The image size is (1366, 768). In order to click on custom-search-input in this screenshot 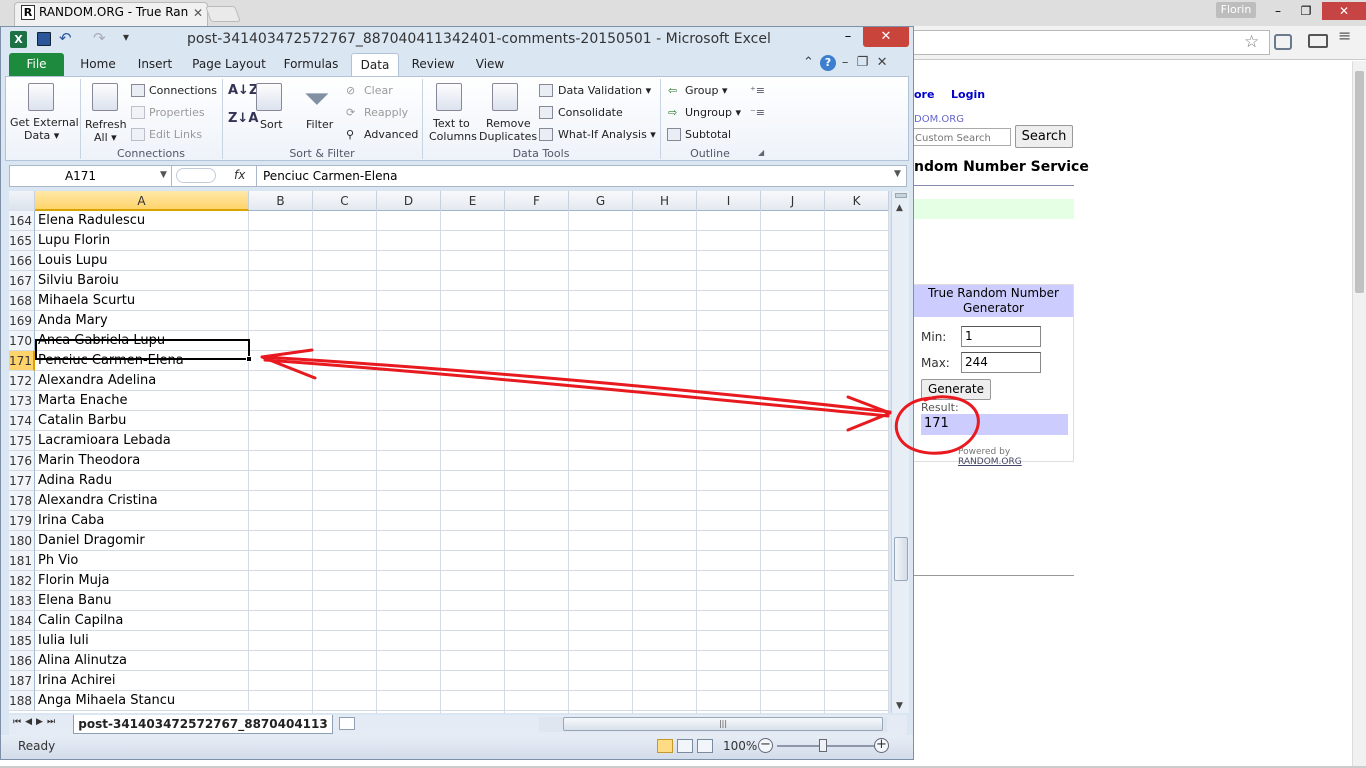, I will do `click(962, 137)`.